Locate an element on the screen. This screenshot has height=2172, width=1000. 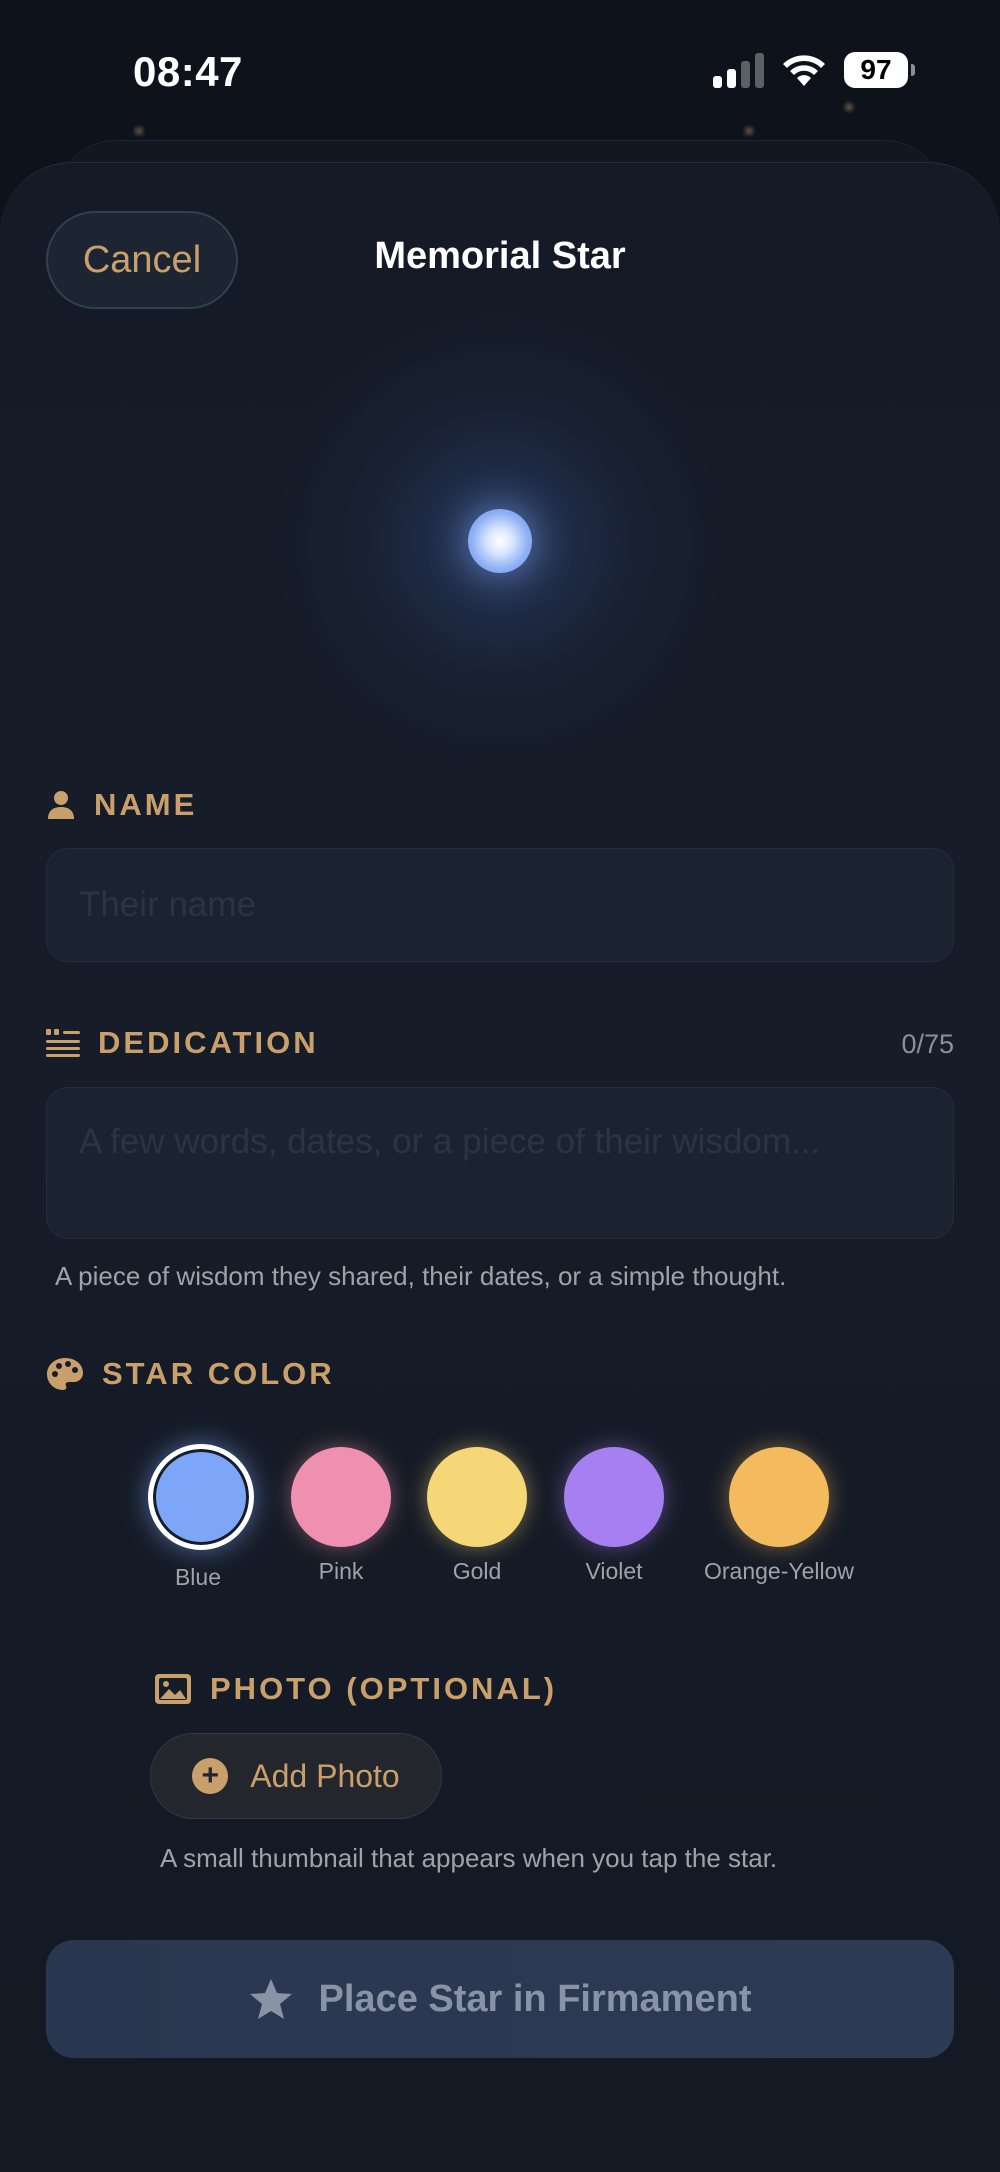
color-swatch-blue is located at coordinates (201, 1497).